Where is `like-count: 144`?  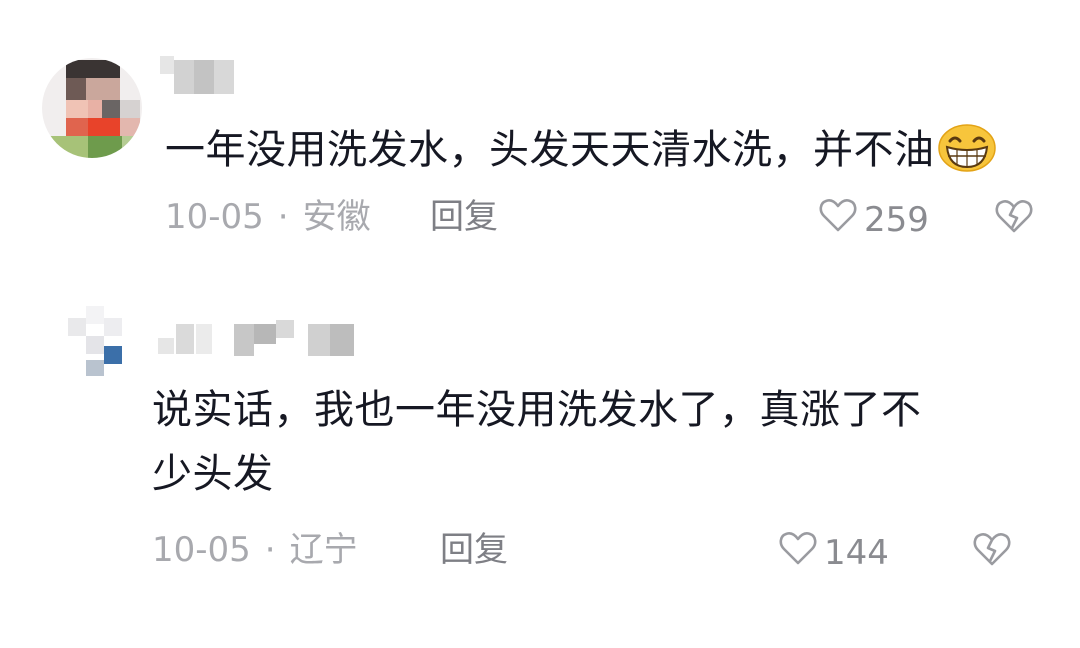 like-count: 144 is located at coordinates (856, 552).